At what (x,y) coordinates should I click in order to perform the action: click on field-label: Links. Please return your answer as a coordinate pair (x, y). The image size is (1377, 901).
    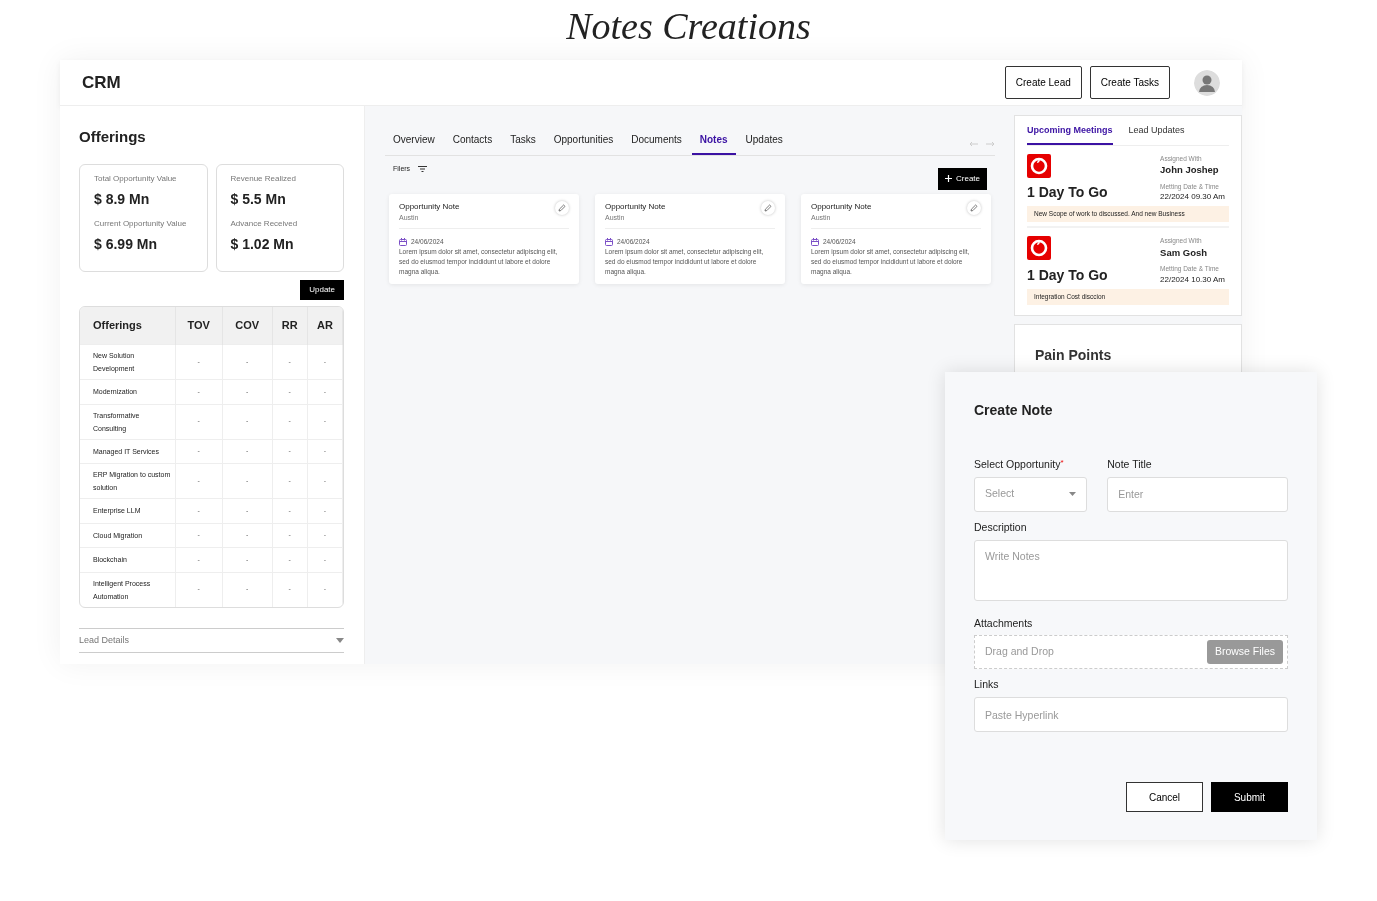
    Looking at the image, I should click on (987, 685).